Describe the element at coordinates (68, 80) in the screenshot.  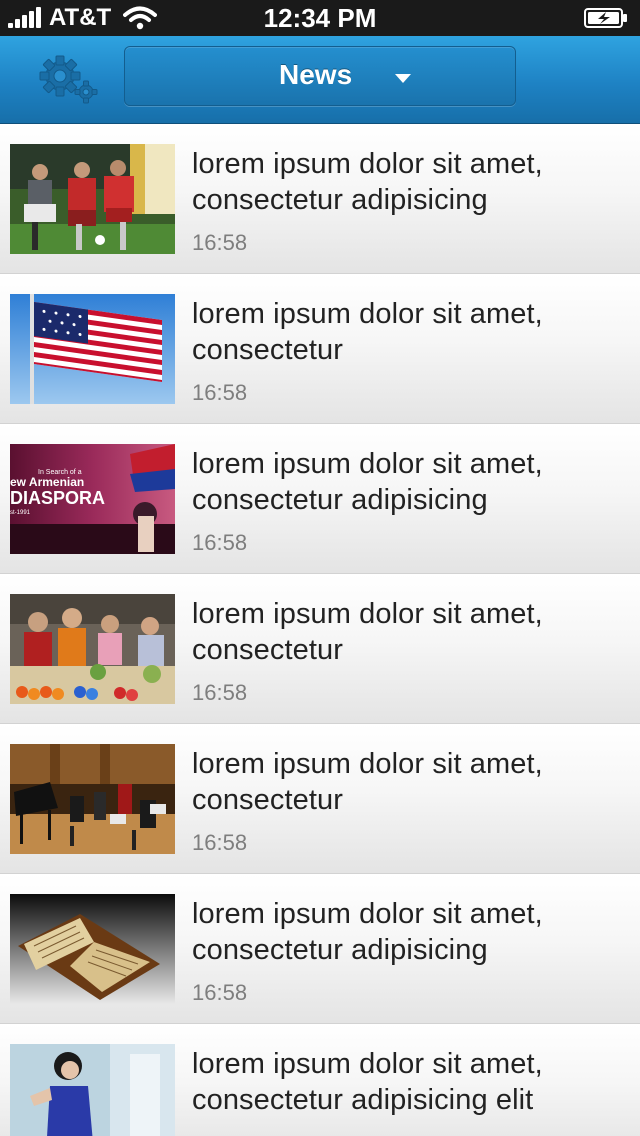
I see `settings-gear-icon` at that location.